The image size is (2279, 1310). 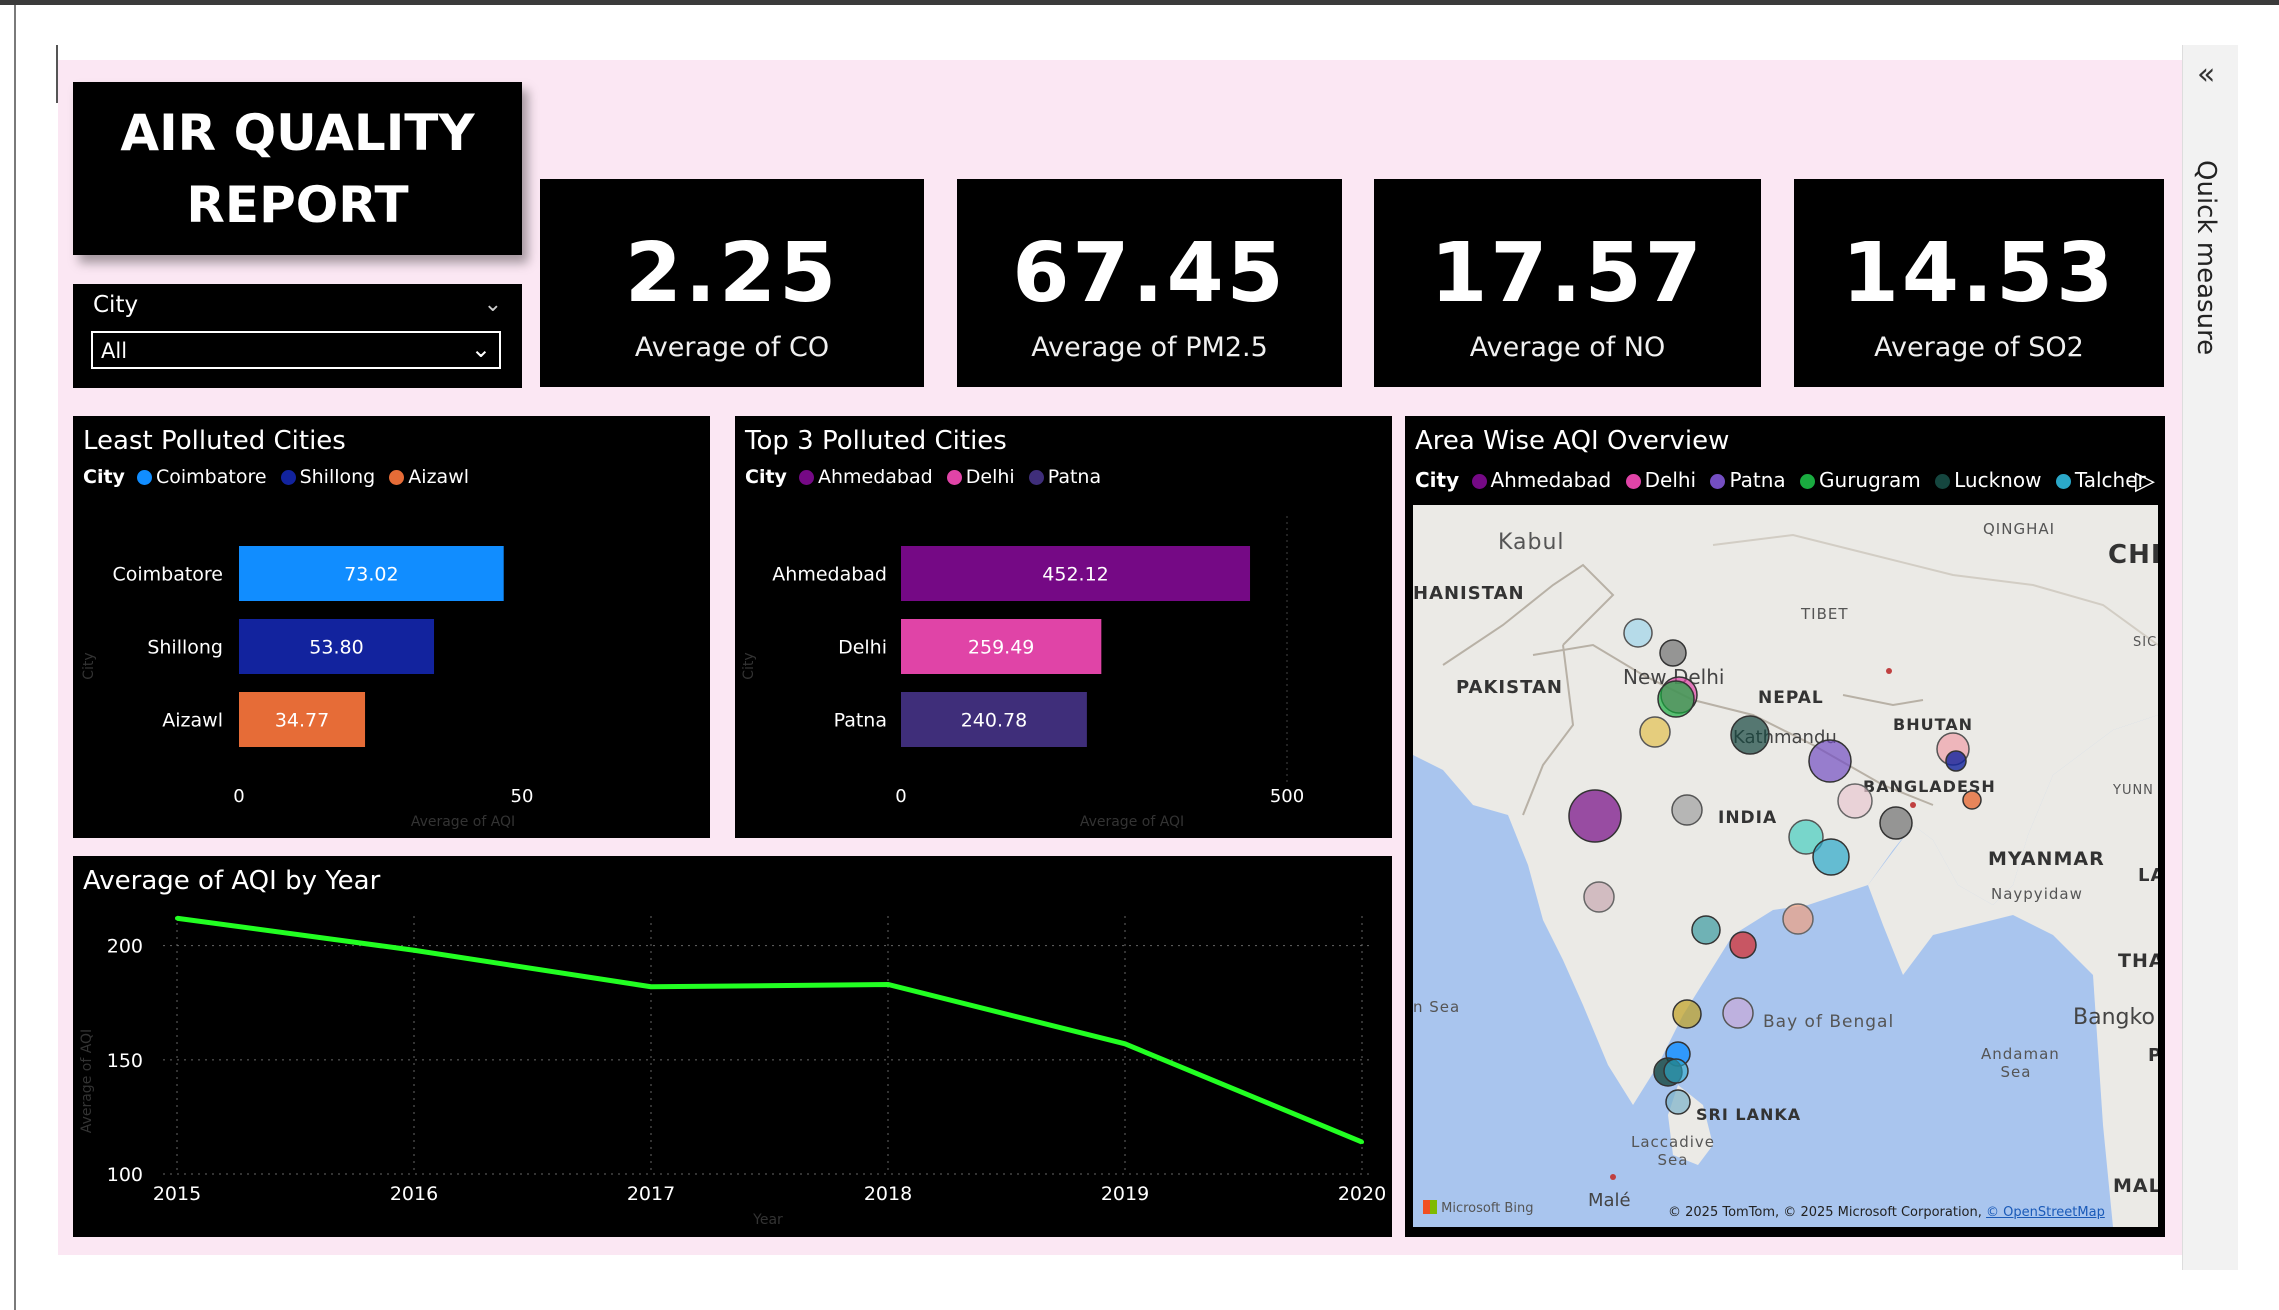 I want to click on city-bubble-aizawl, so click(x=1972, y=800).